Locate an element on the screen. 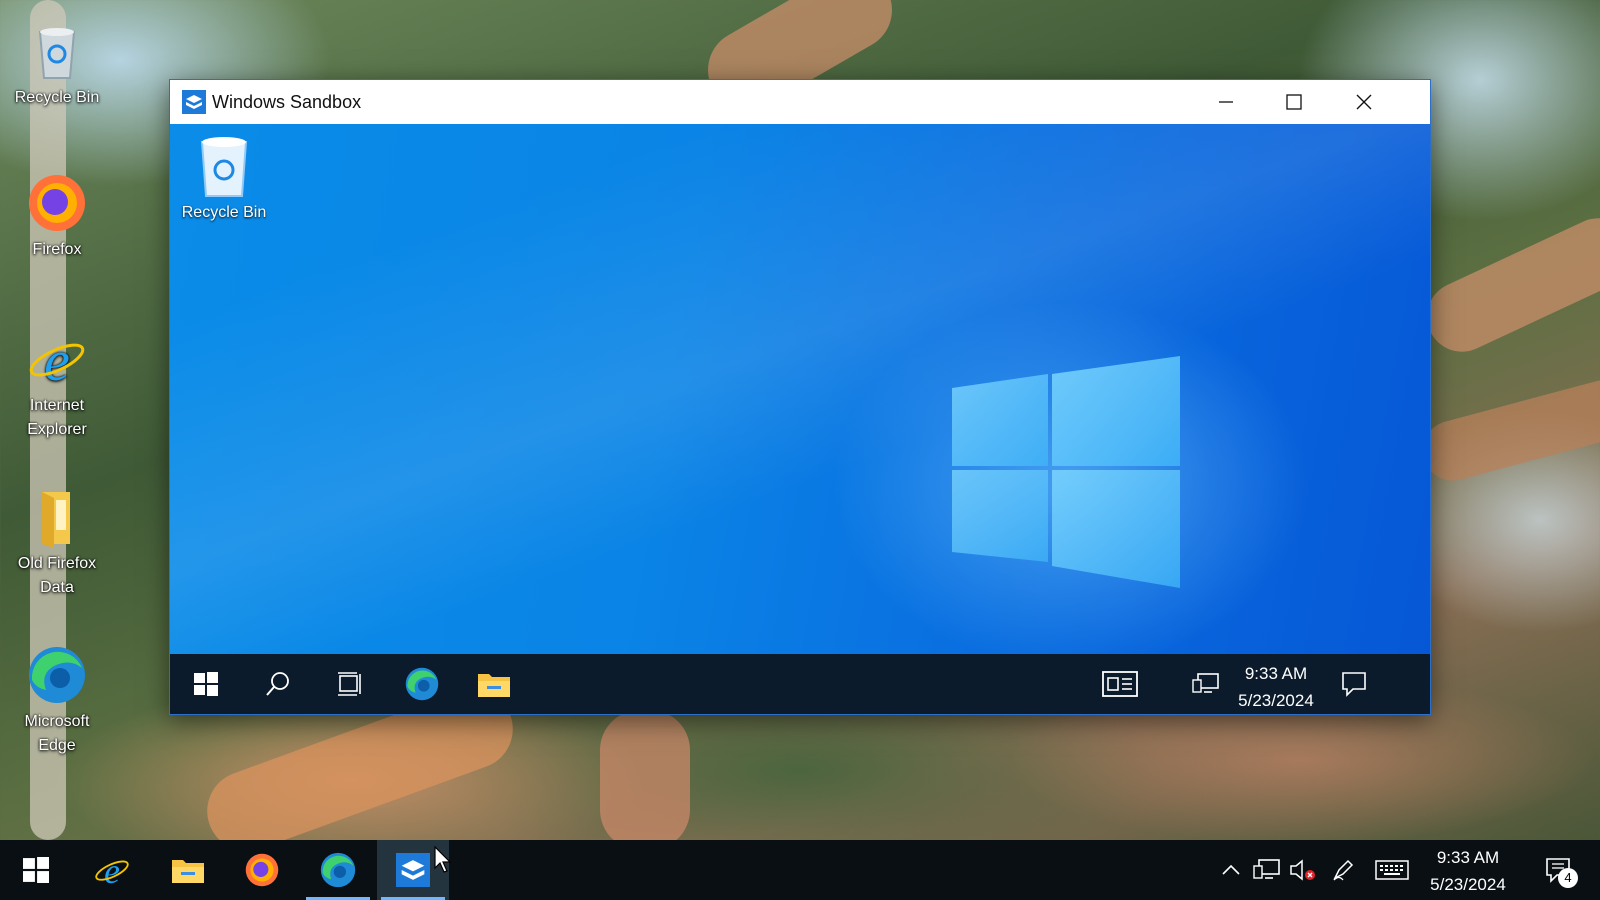  search-icon is located at coordinates (277, 684).